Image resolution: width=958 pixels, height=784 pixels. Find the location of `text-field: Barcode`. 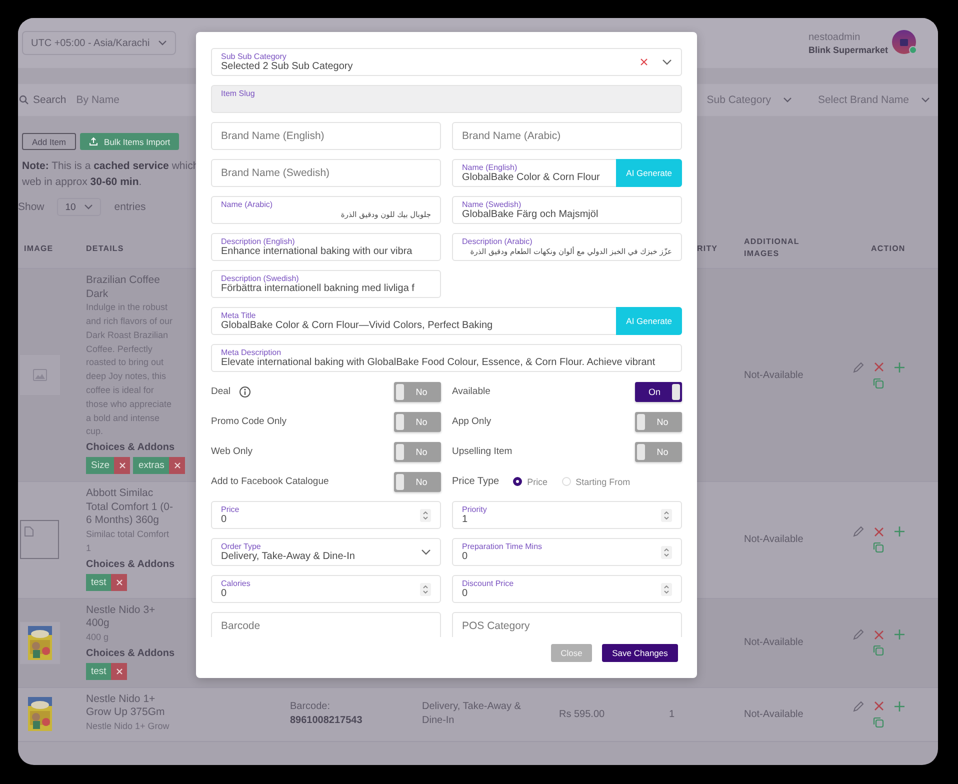

text-field: Barcode is located at coordinates (326, 624).